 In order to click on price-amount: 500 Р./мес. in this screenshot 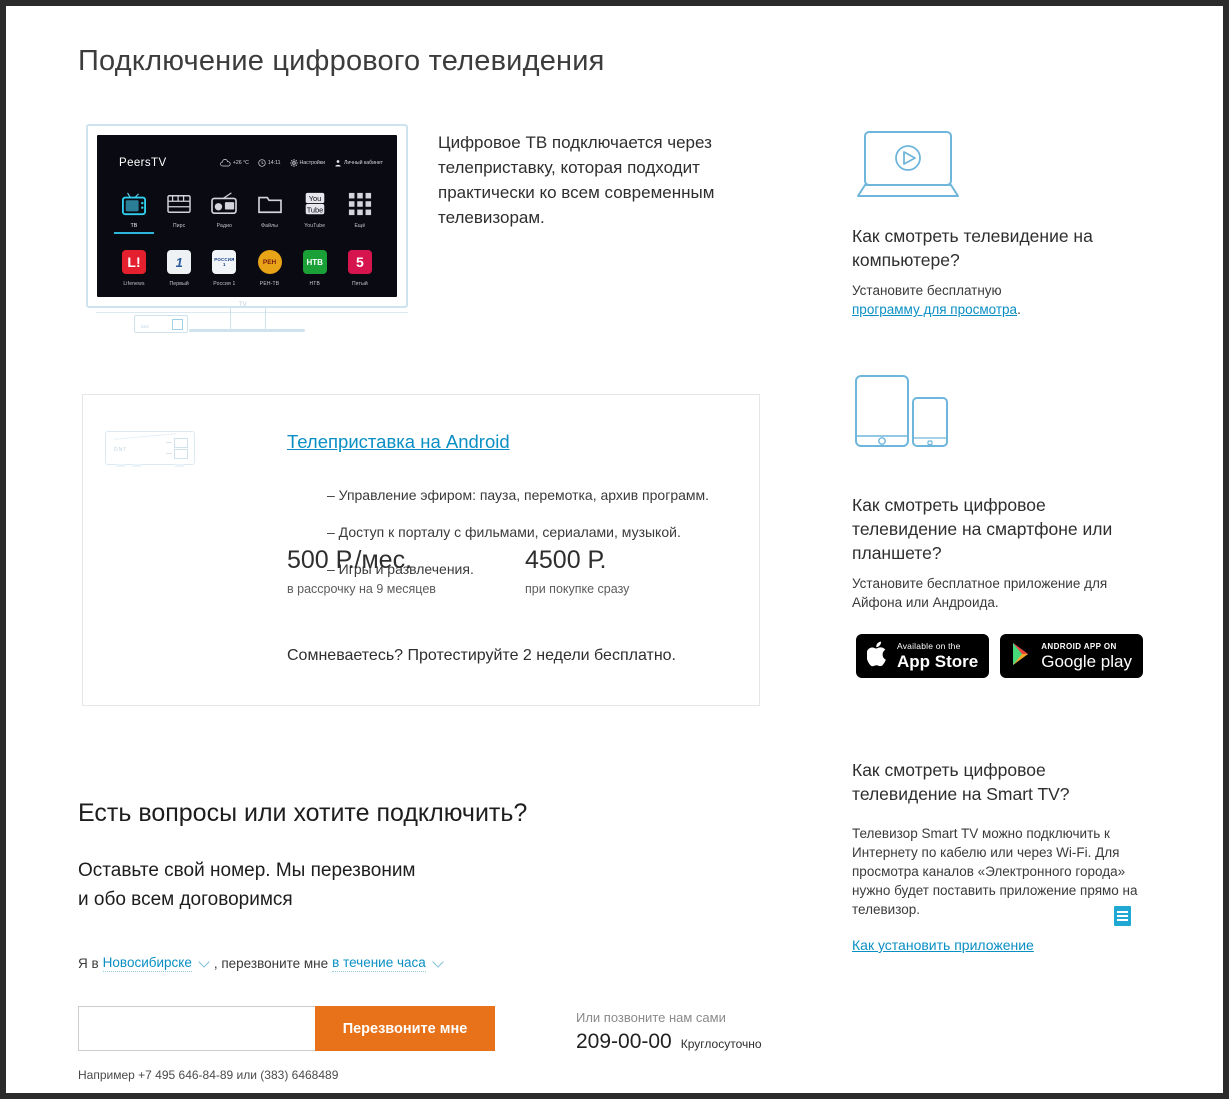, I will do `click(350, 560)`.